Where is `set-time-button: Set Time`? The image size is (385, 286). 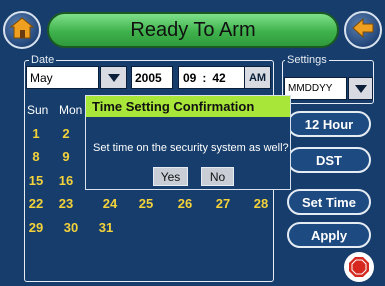 set-time-button: Set Time is located at coordinates (329, 202).